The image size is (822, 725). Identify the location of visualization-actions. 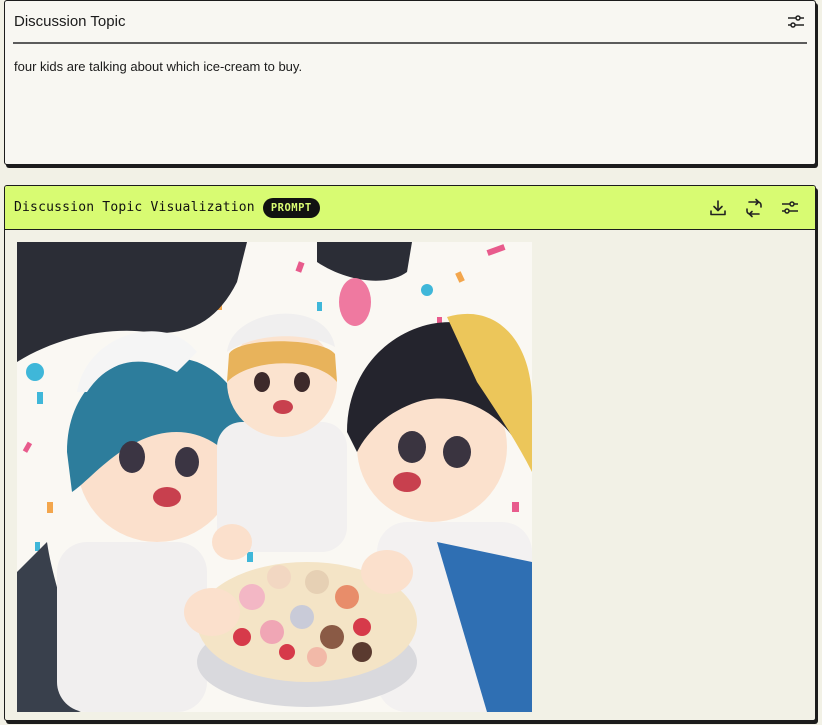
(754, 208).